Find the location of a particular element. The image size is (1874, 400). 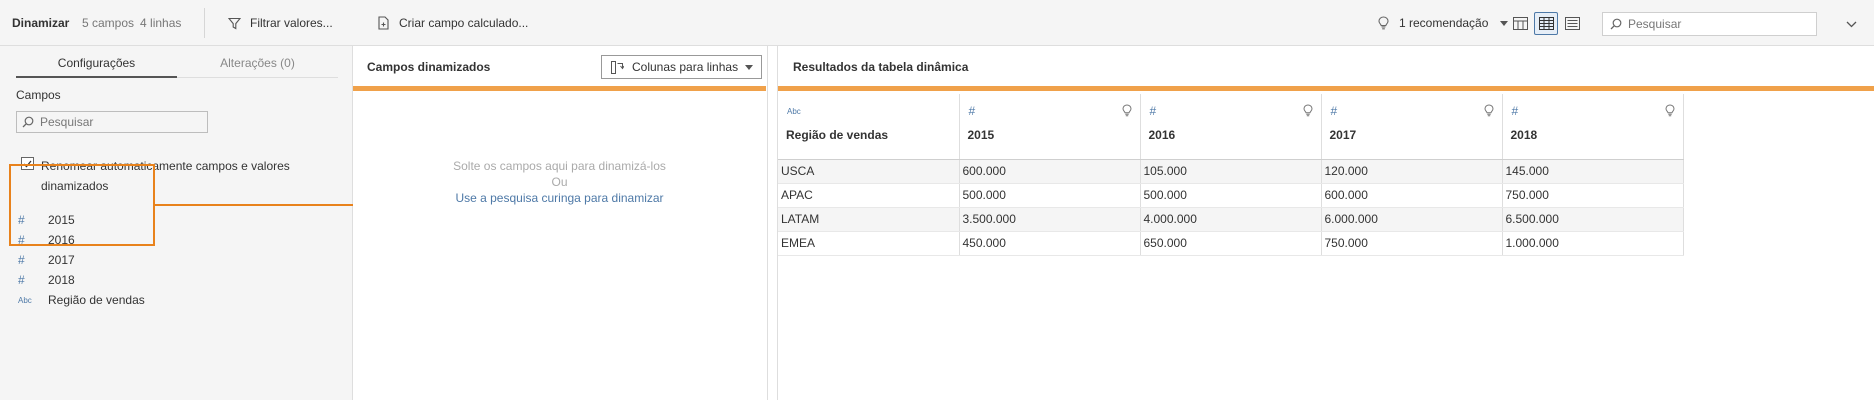

column-header-2018: # 2018 is located at coordinates (1593, 127).